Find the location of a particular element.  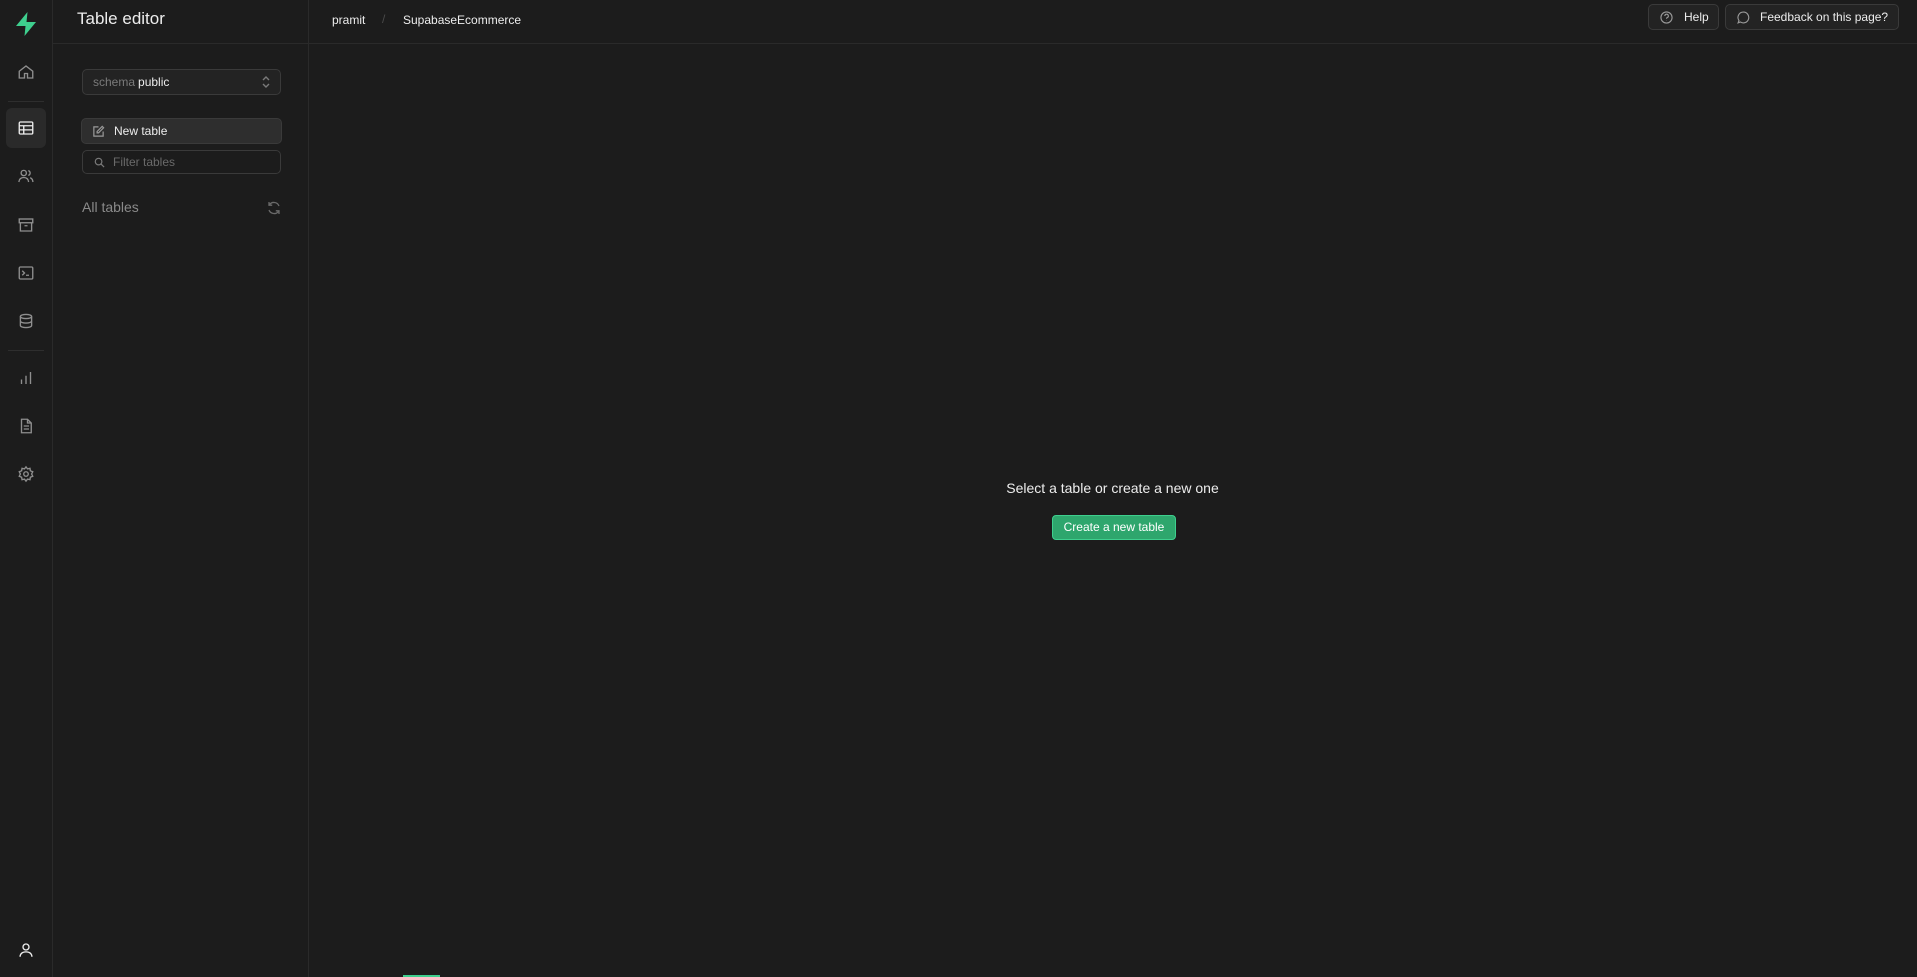

icon-rail is located at coordinates (26, 488).